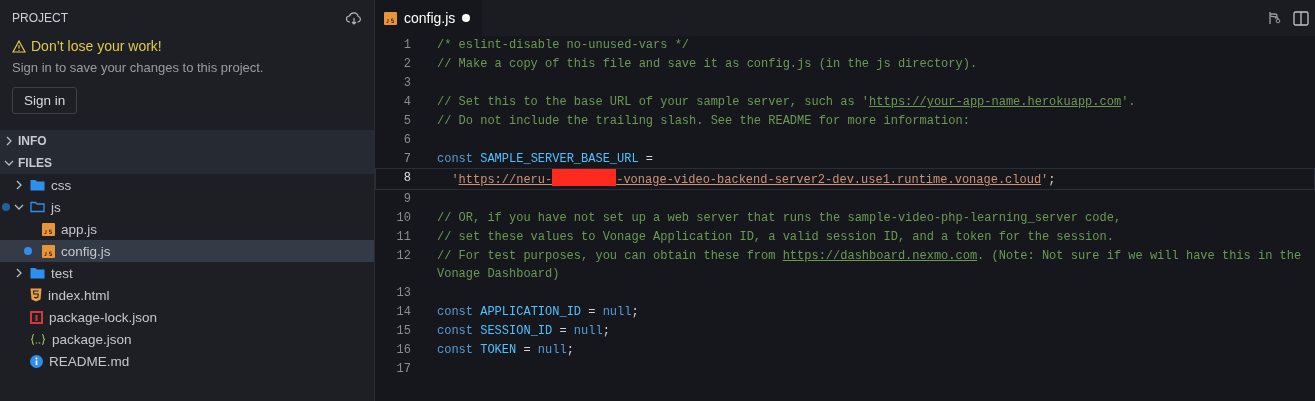 The height and width of the screenshot is (401, 1315). Describe the element at coordinates (61, 185) in the screenshot. I see `file-name: css` at that location.